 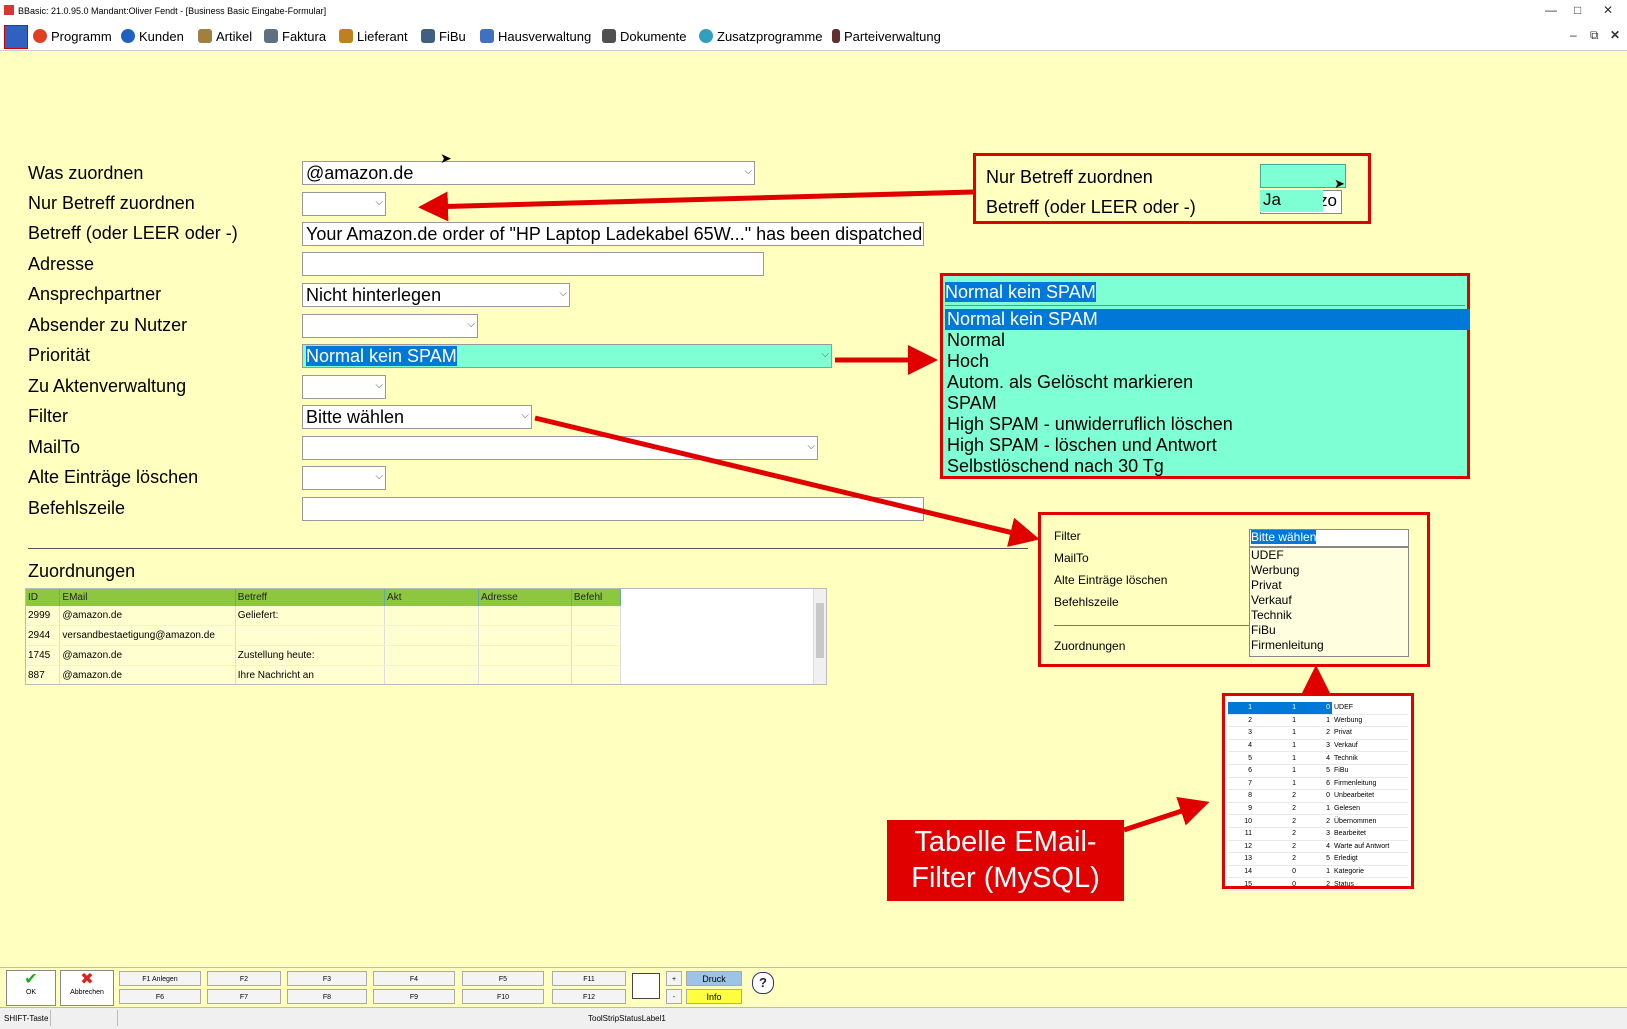 I want to click on checkmark-icon: ✔, so click(x=31, y=979).